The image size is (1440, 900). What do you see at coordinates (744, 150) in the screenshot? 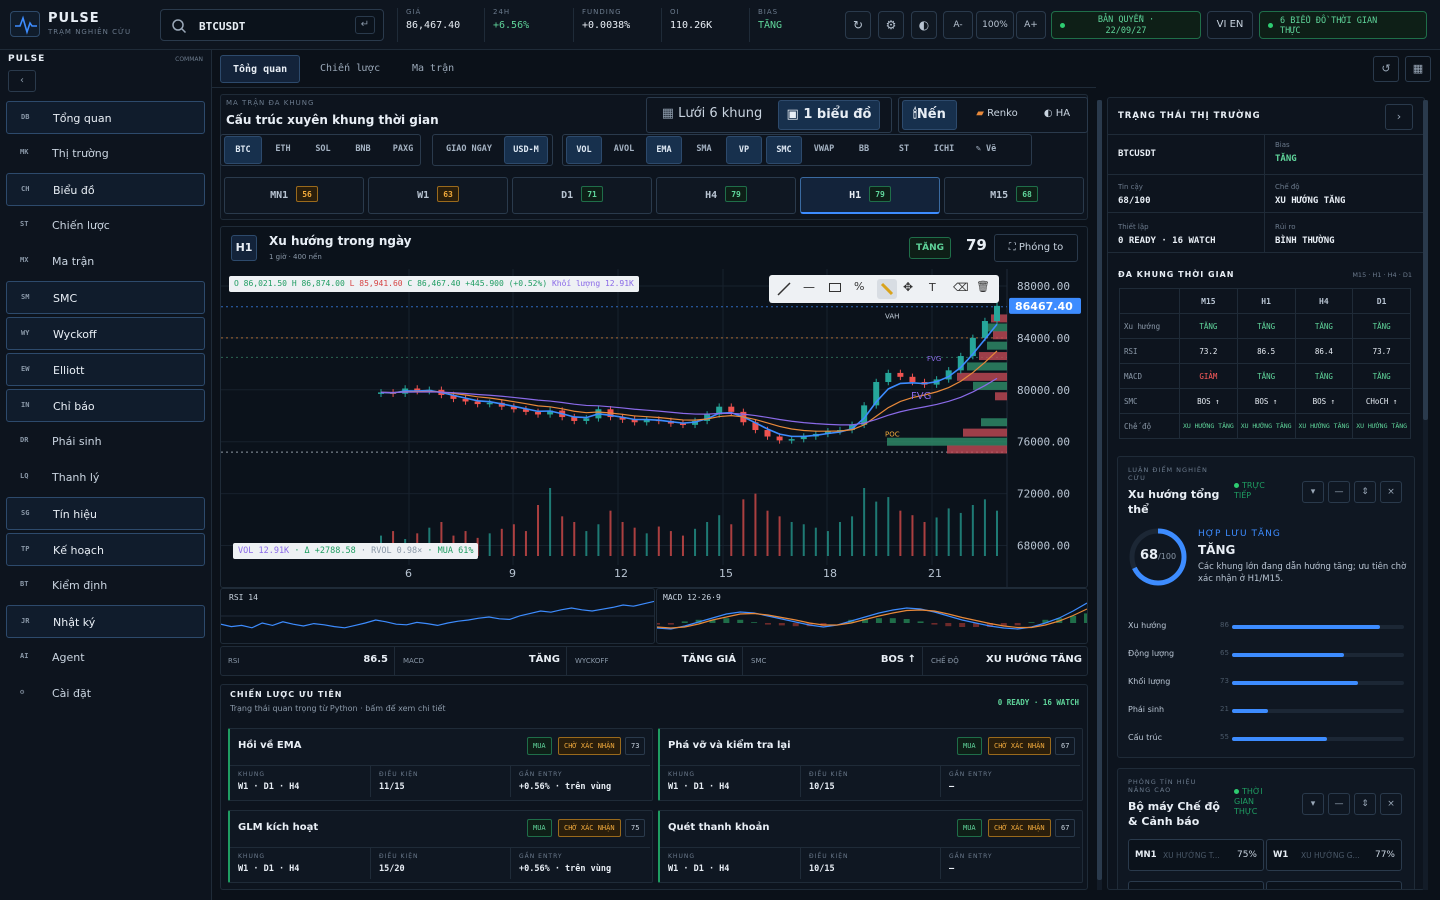
I see `overlay-chip-4: VP` at bounding box center [744, 150].